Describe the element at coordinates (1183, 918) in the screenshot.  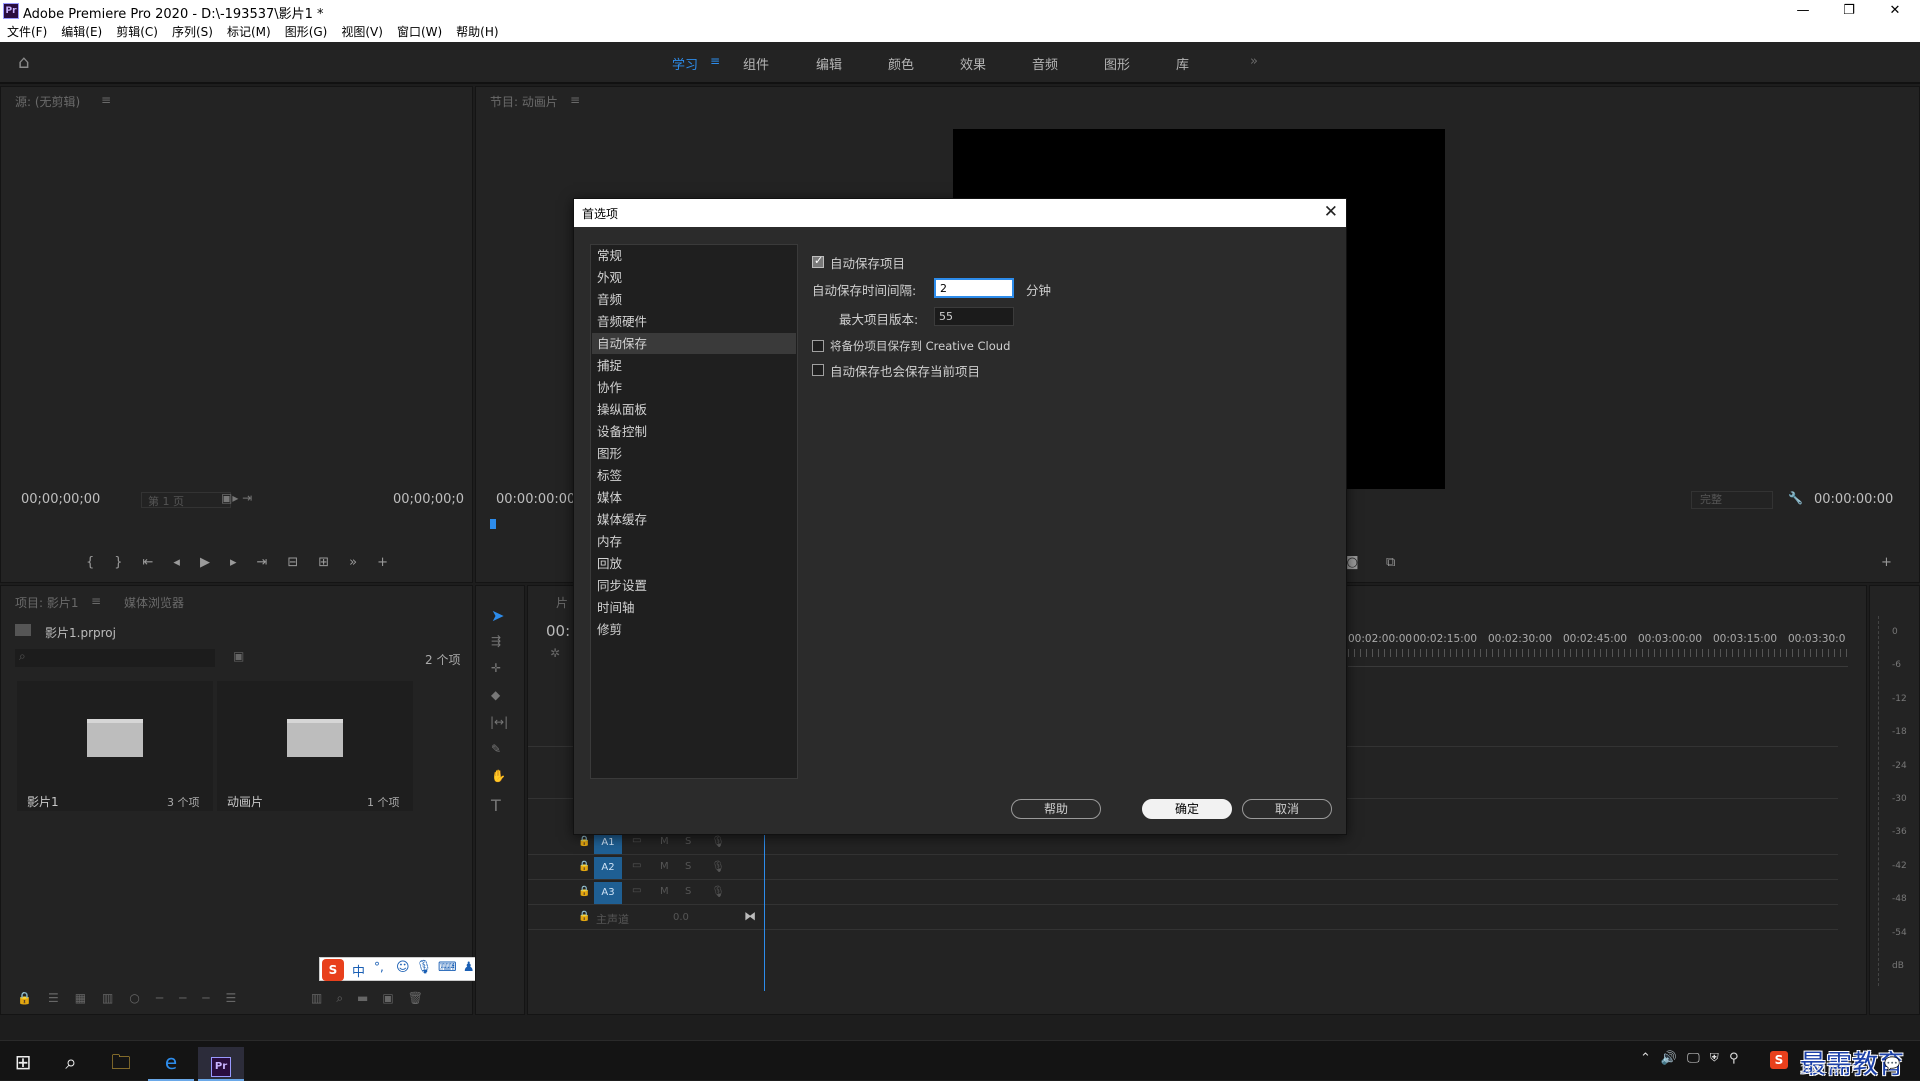
I see `master-track: 🔒 主声道 0.0 ⧓` at that location.